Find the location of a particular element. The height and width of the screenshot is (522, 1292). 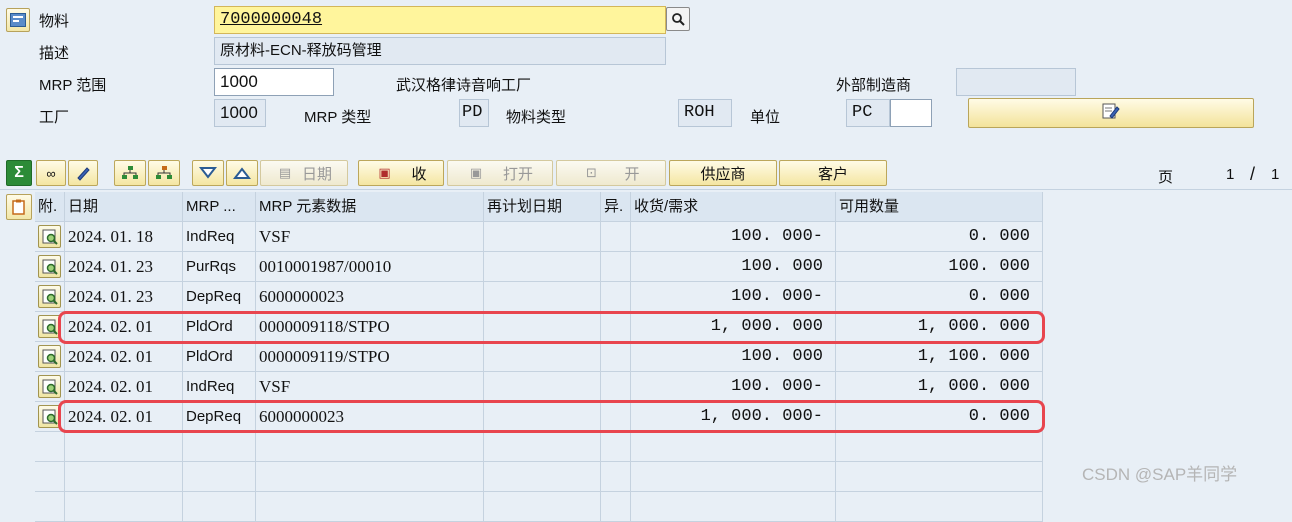

cell-avail: 1, 100. 000 is located at coordinates (939, 357).